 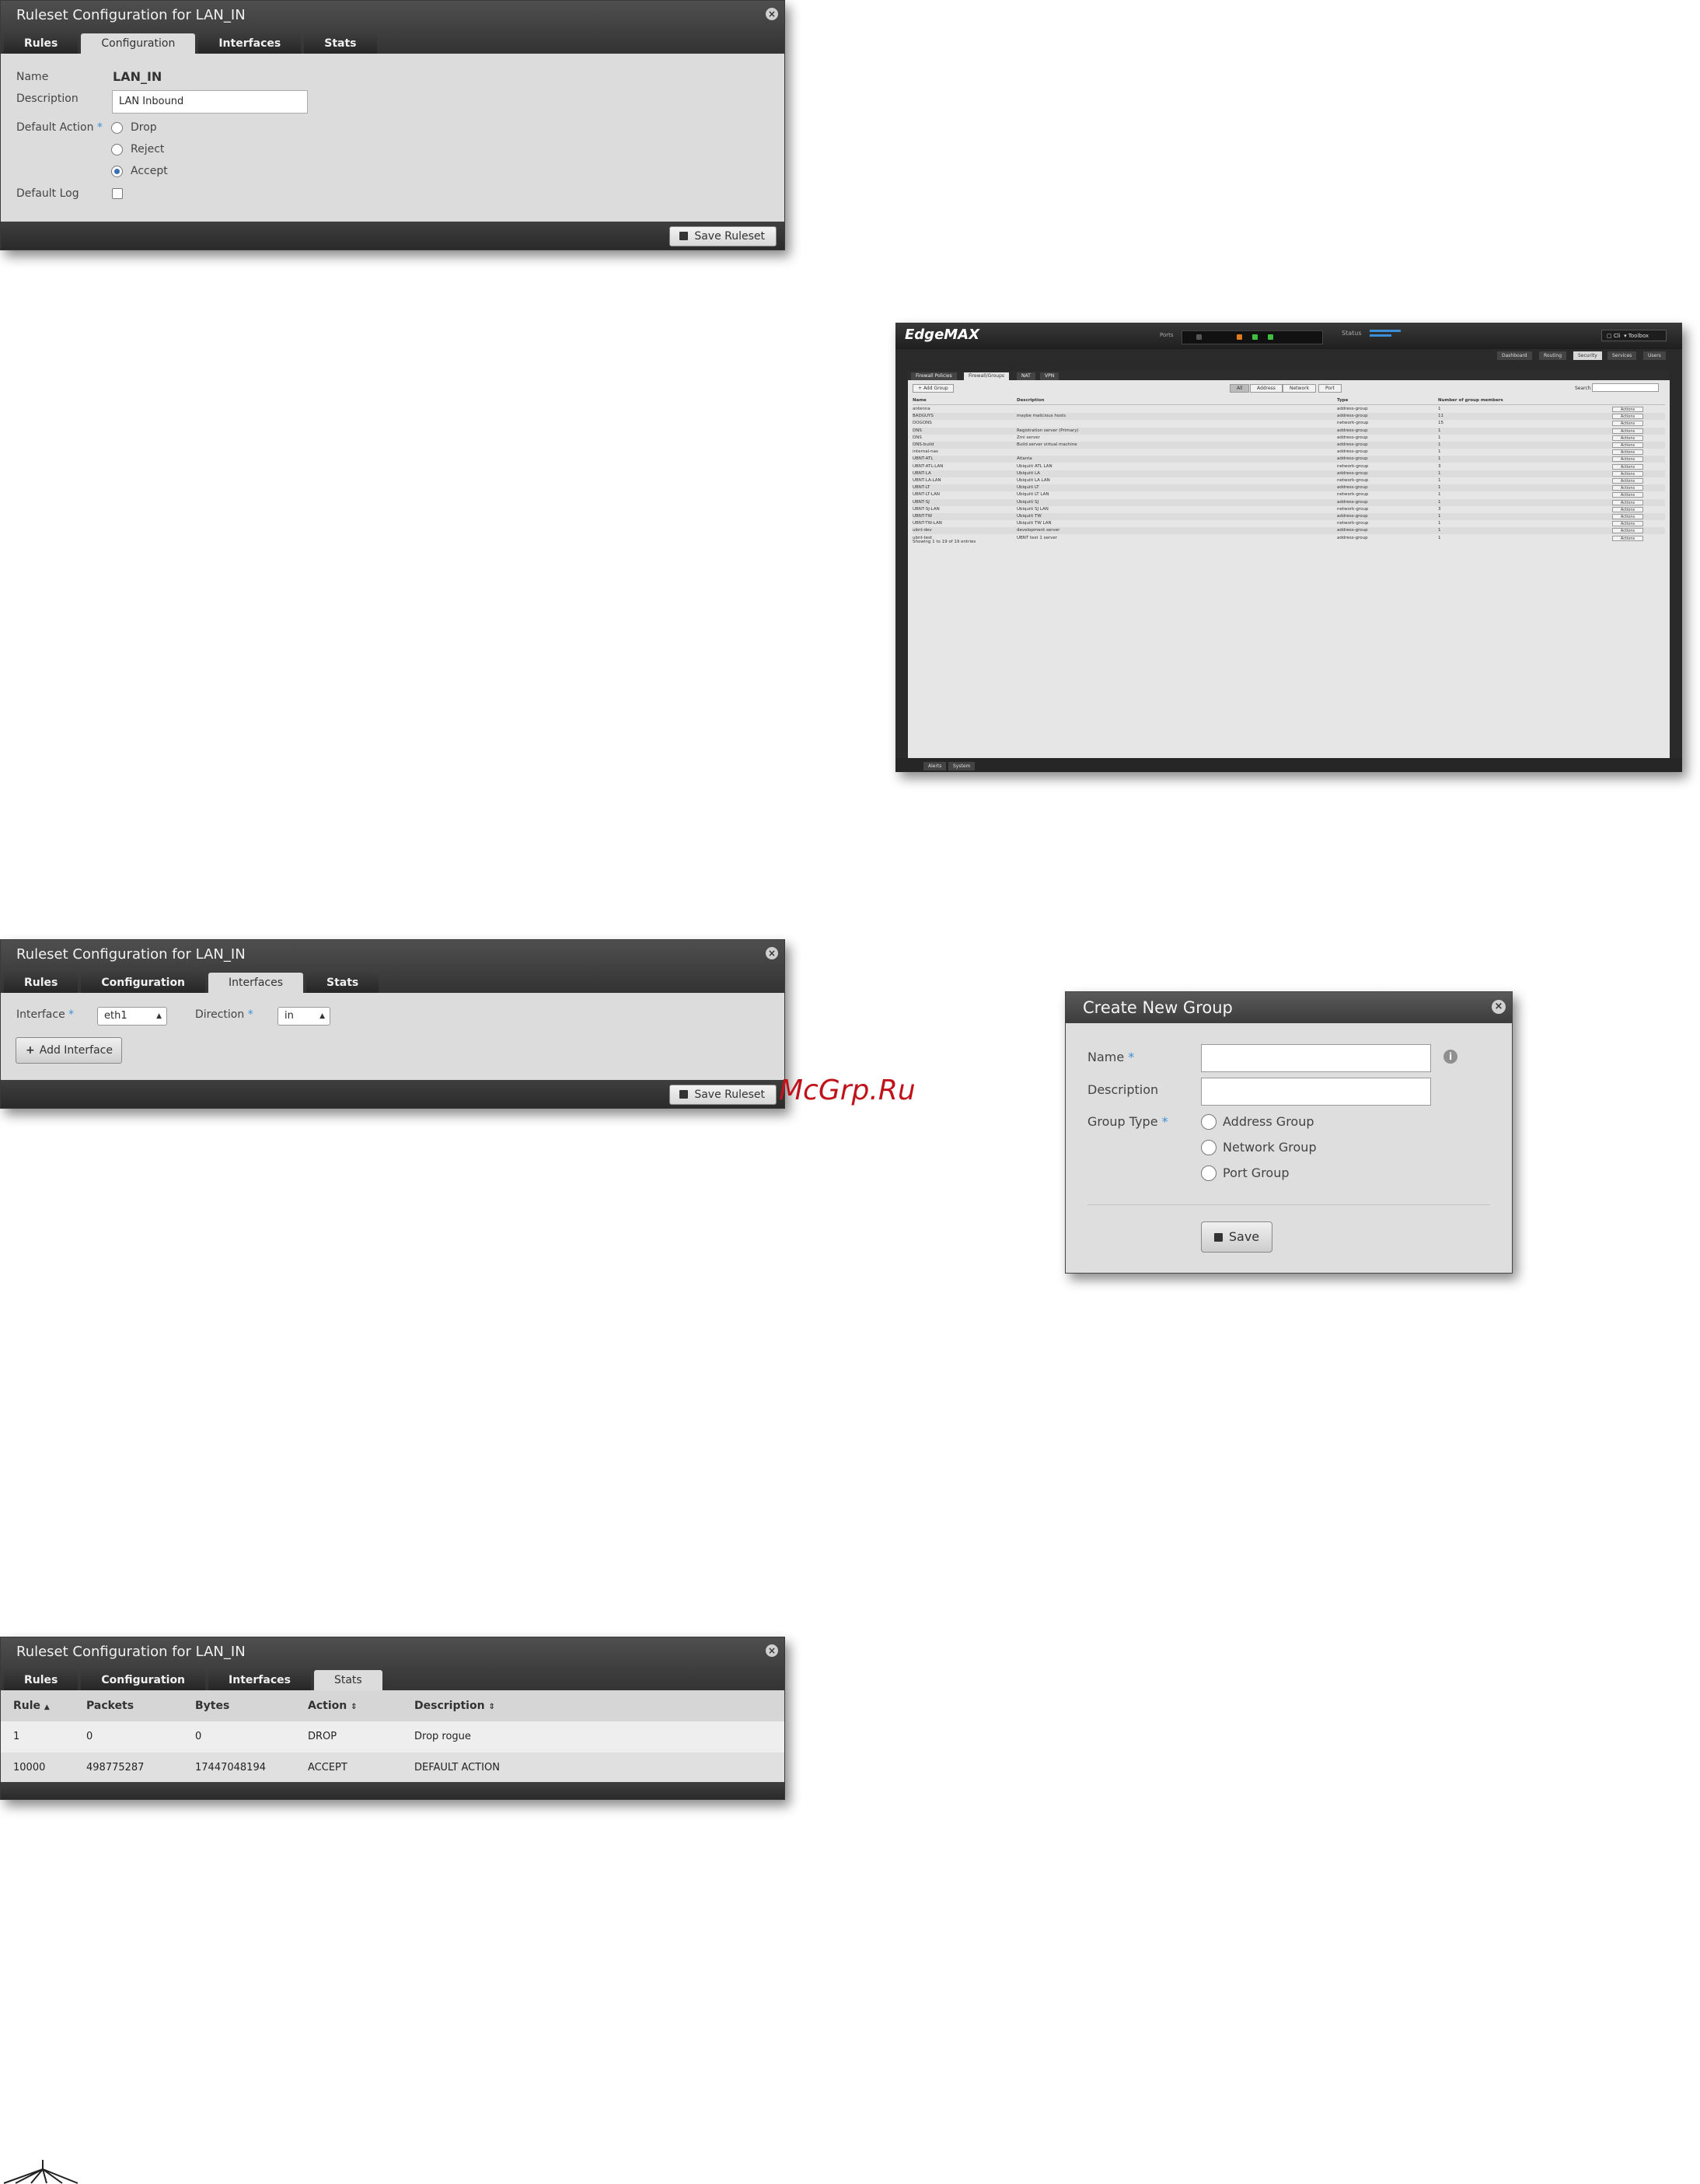 What do you see at coordinates (1266, 388) in the screenshot?
I see `filter-address: Address` at bounding box center [1266, 388].